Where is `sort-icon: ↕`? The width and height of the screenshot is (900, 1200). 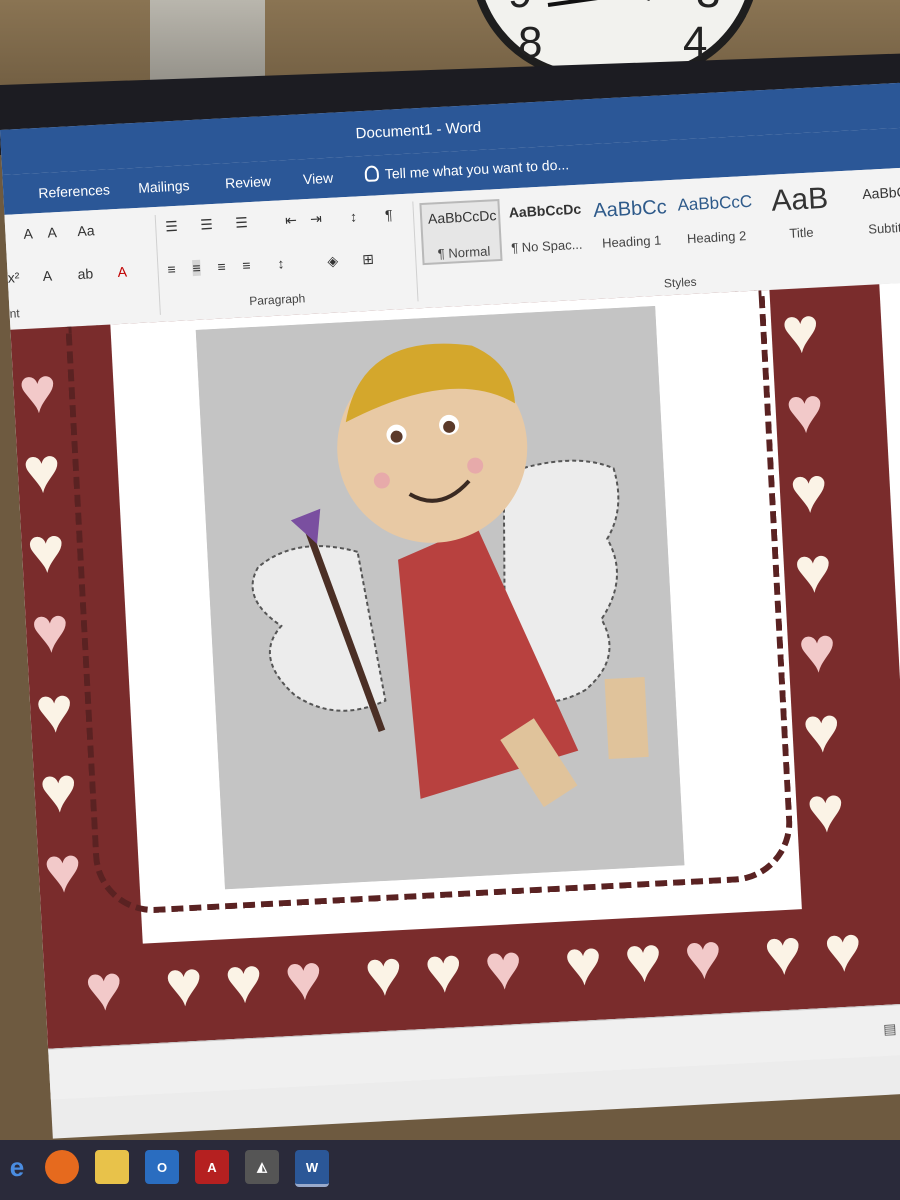
sort-icon: ↕ is located at coordinates (354, 216).